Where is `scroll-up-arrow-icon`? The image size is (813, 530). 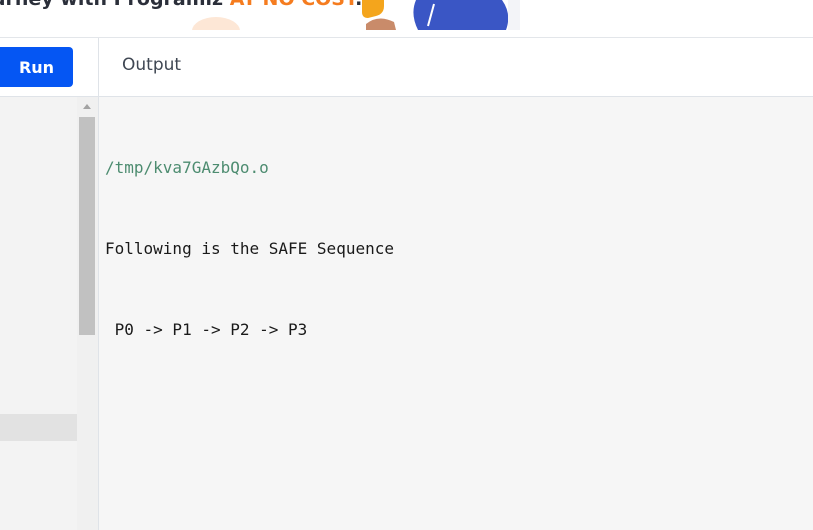 scroll-up-arrow-icon is located at coordinates (87, 106).